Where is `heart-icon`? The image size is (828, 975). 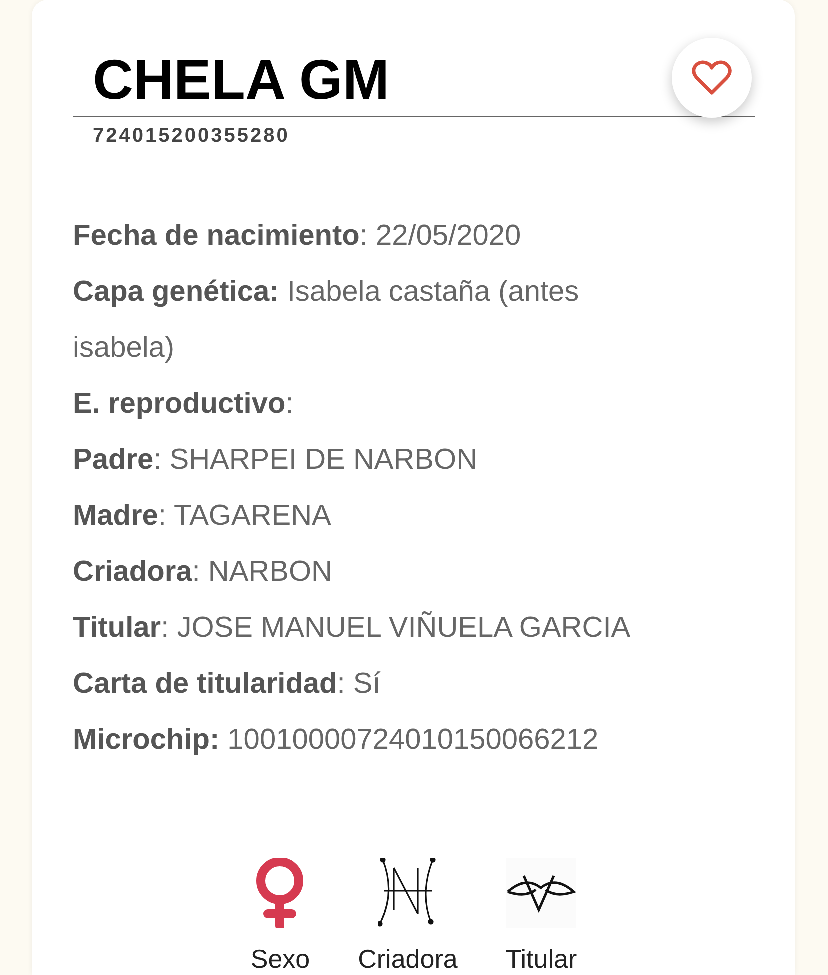 heart-icon is located at coordinates (712, 78).